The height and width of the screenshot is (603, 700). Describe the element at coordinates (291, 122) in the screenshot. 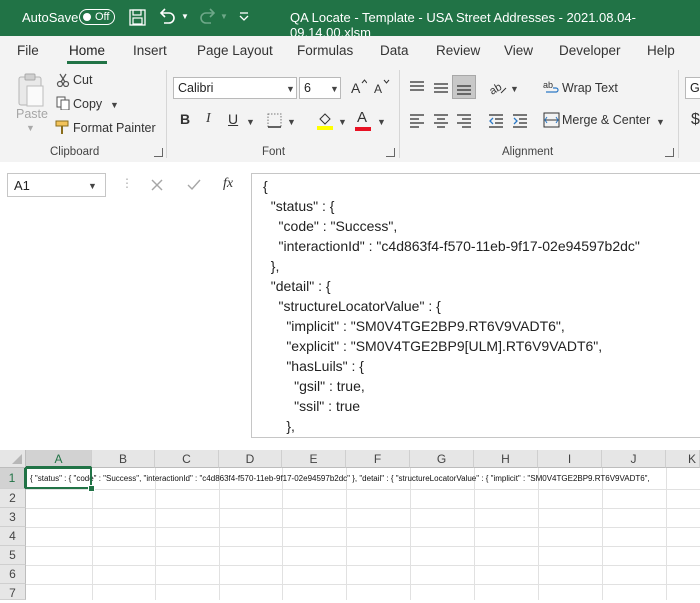

I see `borders-chevron-icon: ▼` at that location.